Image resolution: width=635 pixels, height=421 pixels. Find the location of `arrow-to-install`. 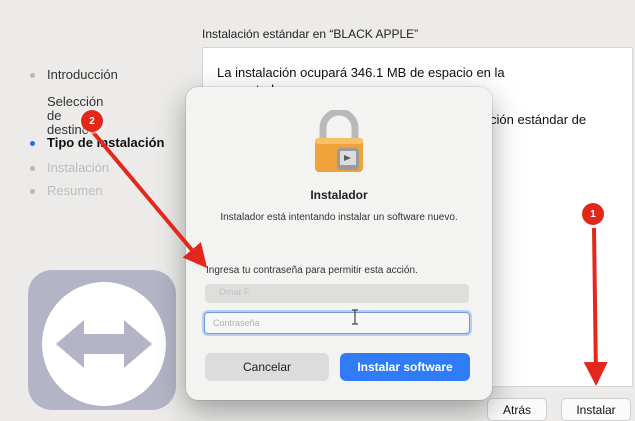

arrow-to-install is located at coordinates (595, 306).